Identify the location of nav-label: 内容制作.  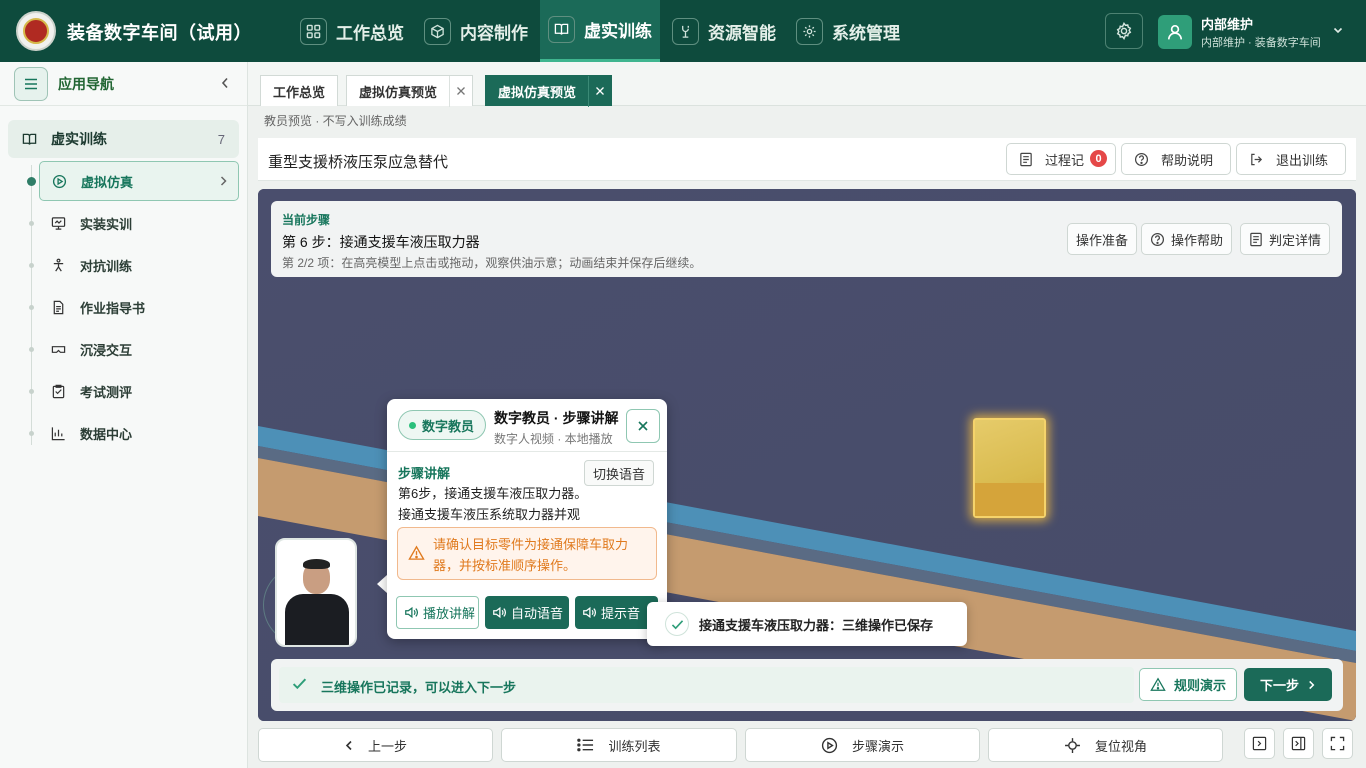
(494, 33).